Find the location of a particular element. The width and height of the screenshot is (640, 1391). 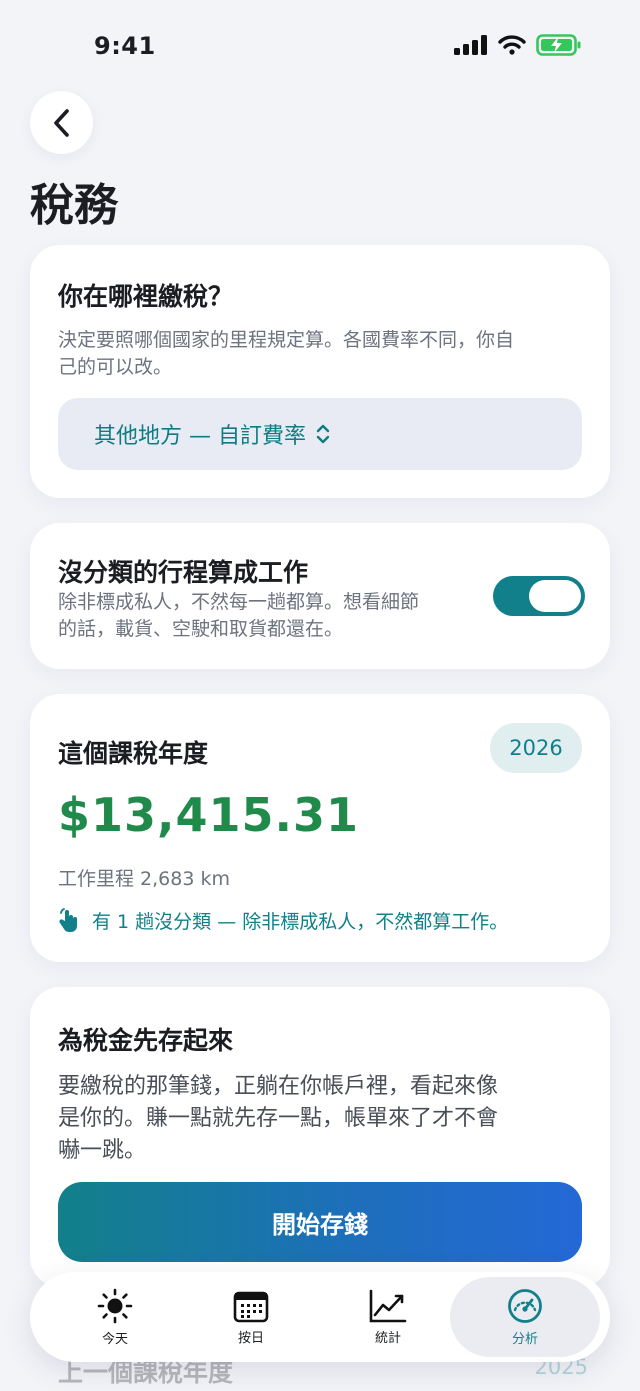

tab-stats: 統計 is located at coordinates (388, 1317).